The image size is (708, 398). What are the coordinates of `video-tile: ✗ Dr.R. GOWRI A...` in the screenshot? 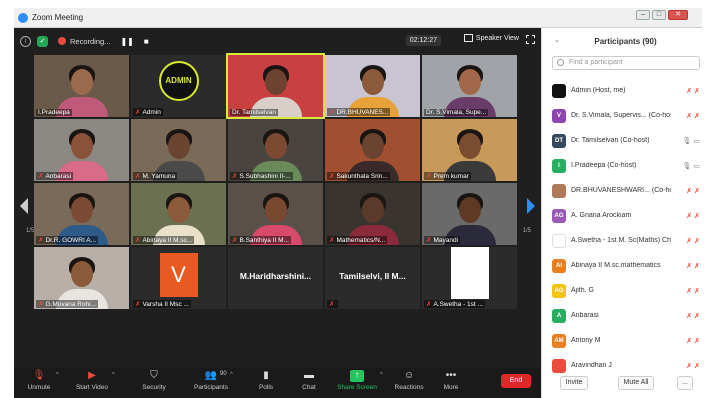 It's located at (81, 214).